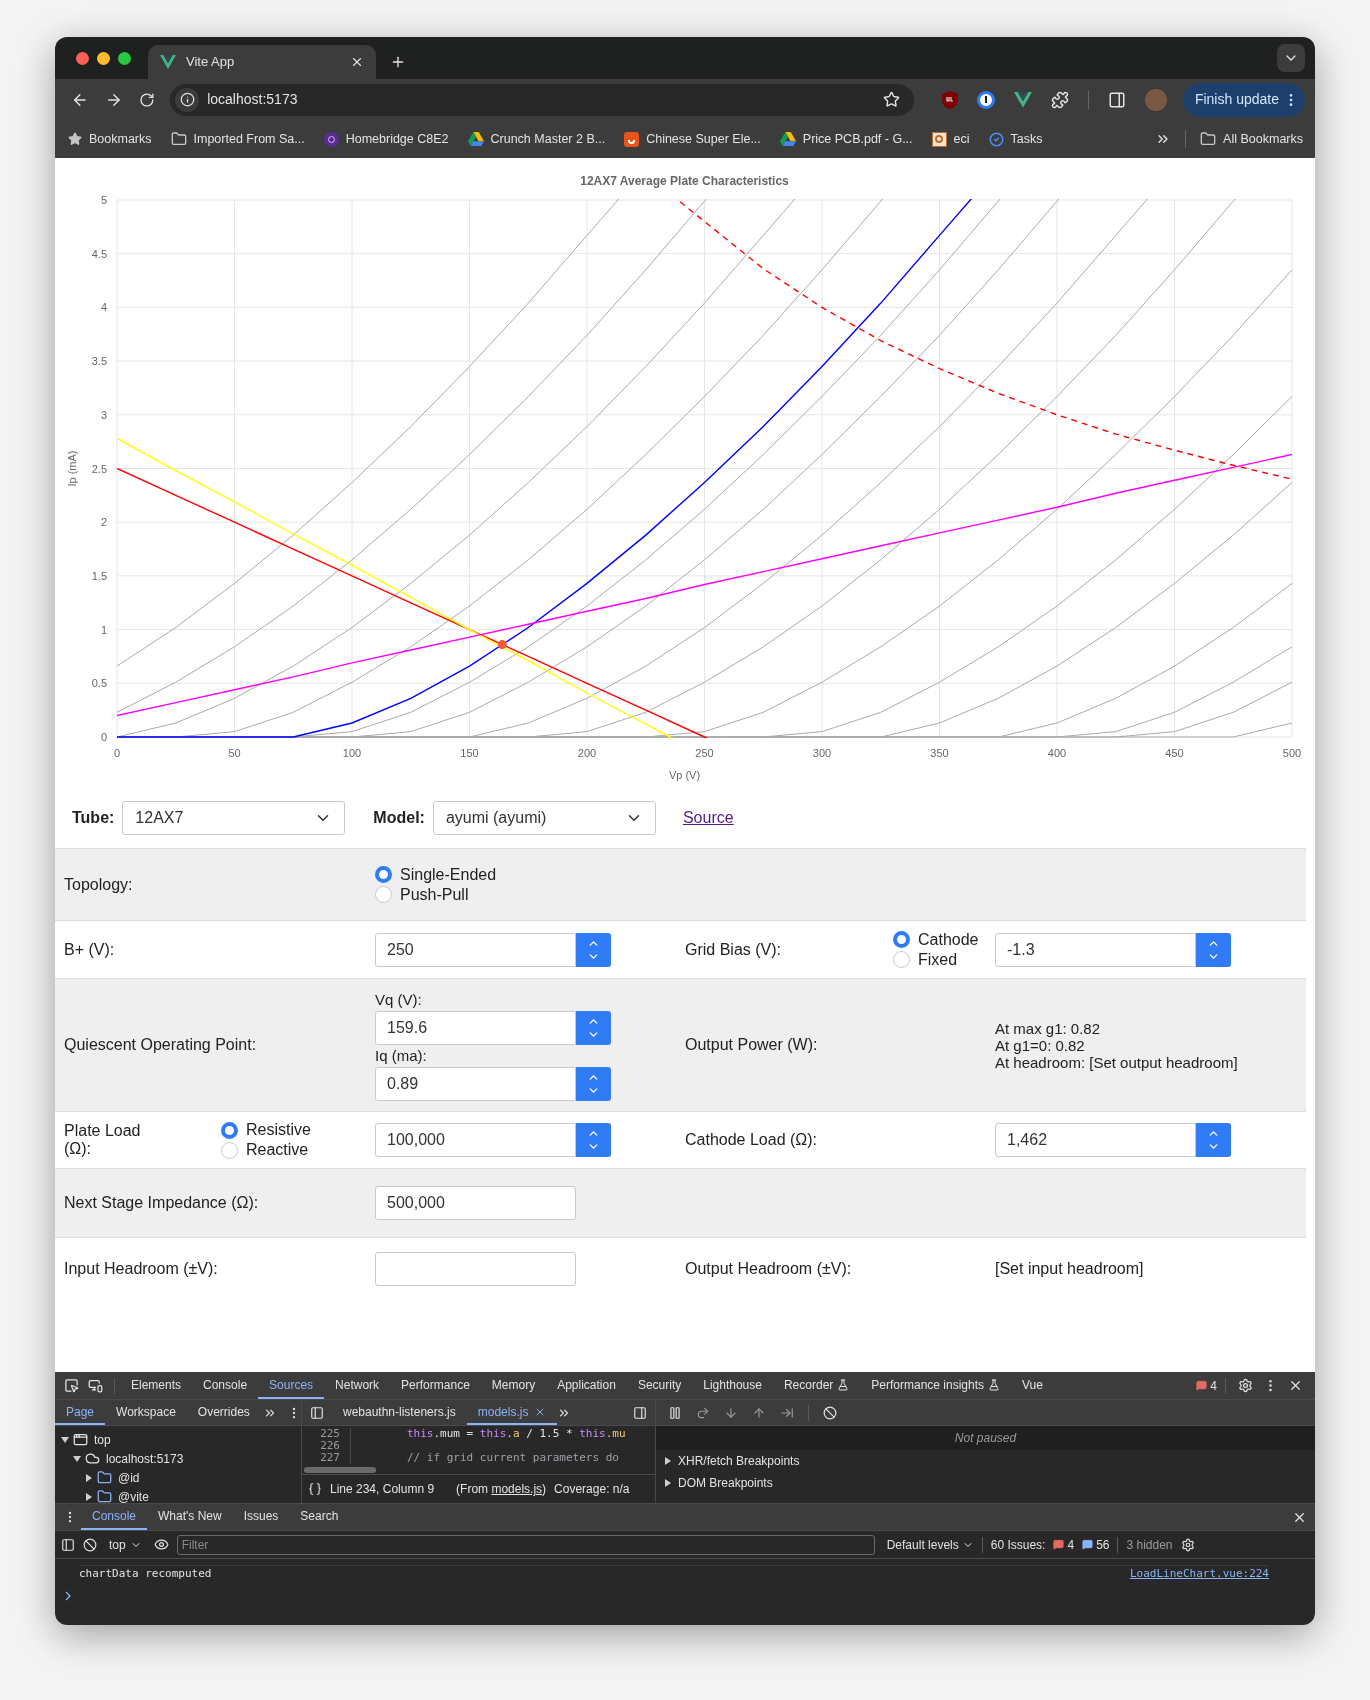 The width and height of the screenshot is (1370, 1700). I want to click on x-axis-title: Vp (V), so click(684, 775).